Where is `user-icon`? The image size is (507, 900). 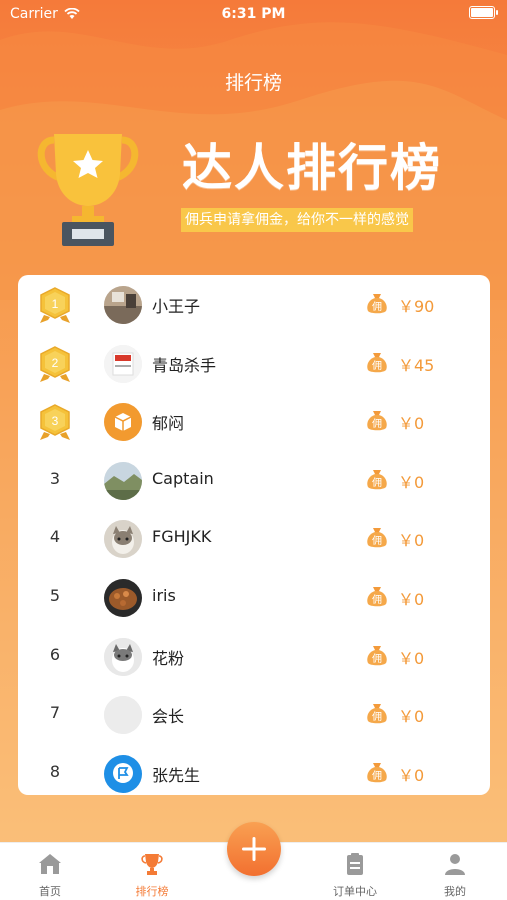
user-icon is located at coordinates (455, 864).